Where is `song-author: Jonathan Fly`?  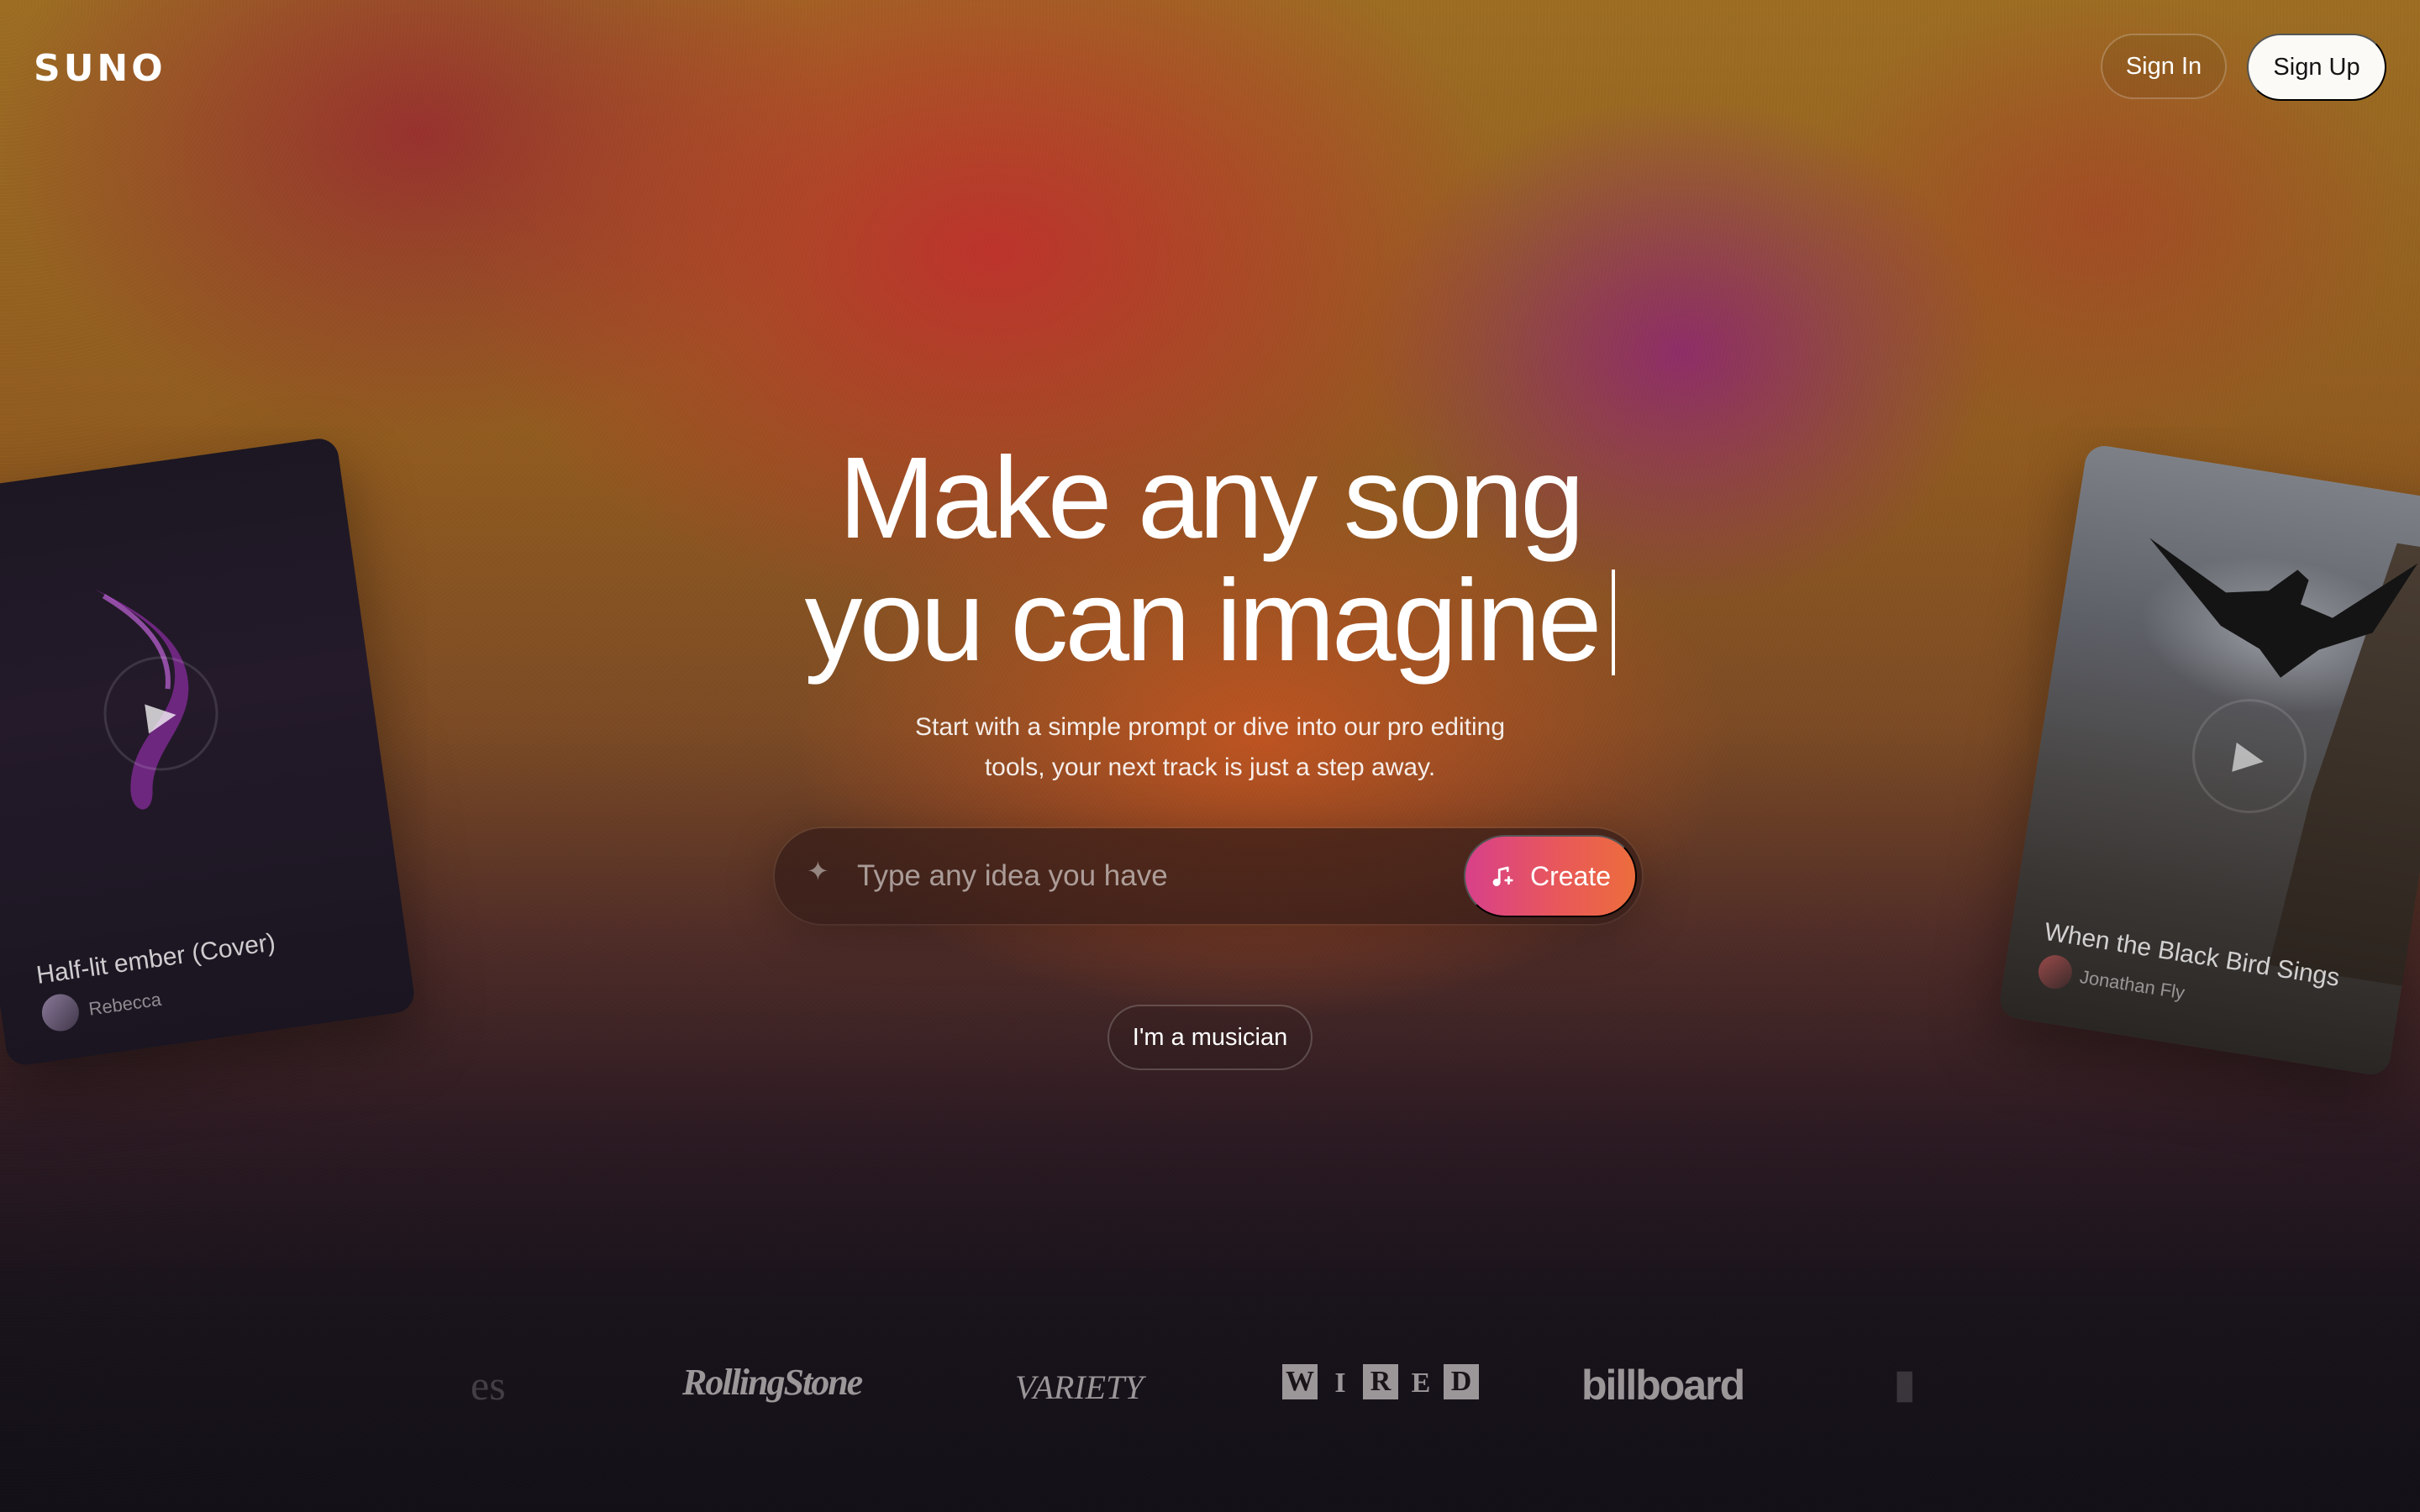 song-author: Jonathan Fly is located at coordinates (2132, 985).